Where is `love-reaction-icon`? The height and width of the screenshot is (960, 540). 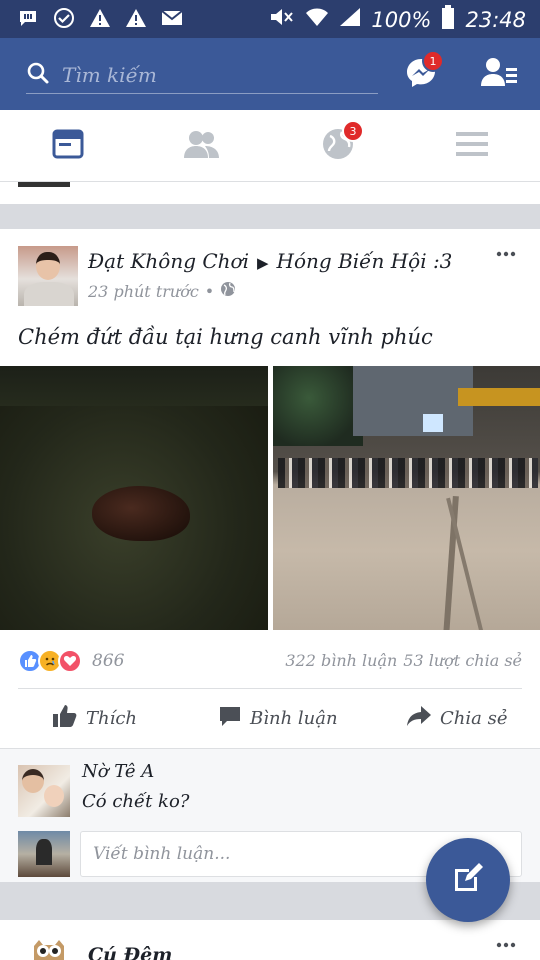 love-reaction-icon is located at coordinates (70, 661).